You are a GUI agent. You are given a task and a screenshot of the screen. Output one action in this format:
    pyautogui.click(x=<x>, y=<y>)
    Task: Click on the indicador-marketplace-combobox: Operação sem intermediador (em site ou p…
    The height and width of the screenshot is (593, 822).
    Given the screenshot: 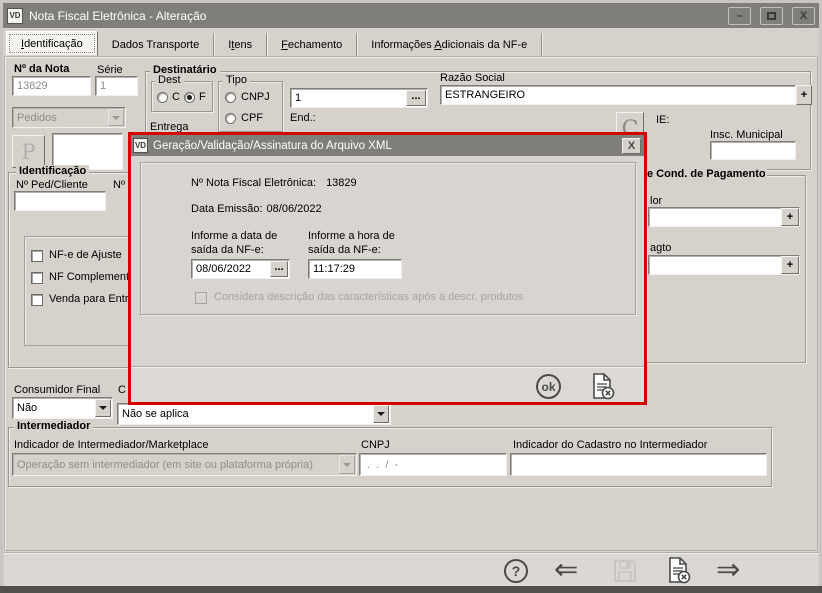 What is the action you would take?
    pyautogui.click(x=184, y=464)
    